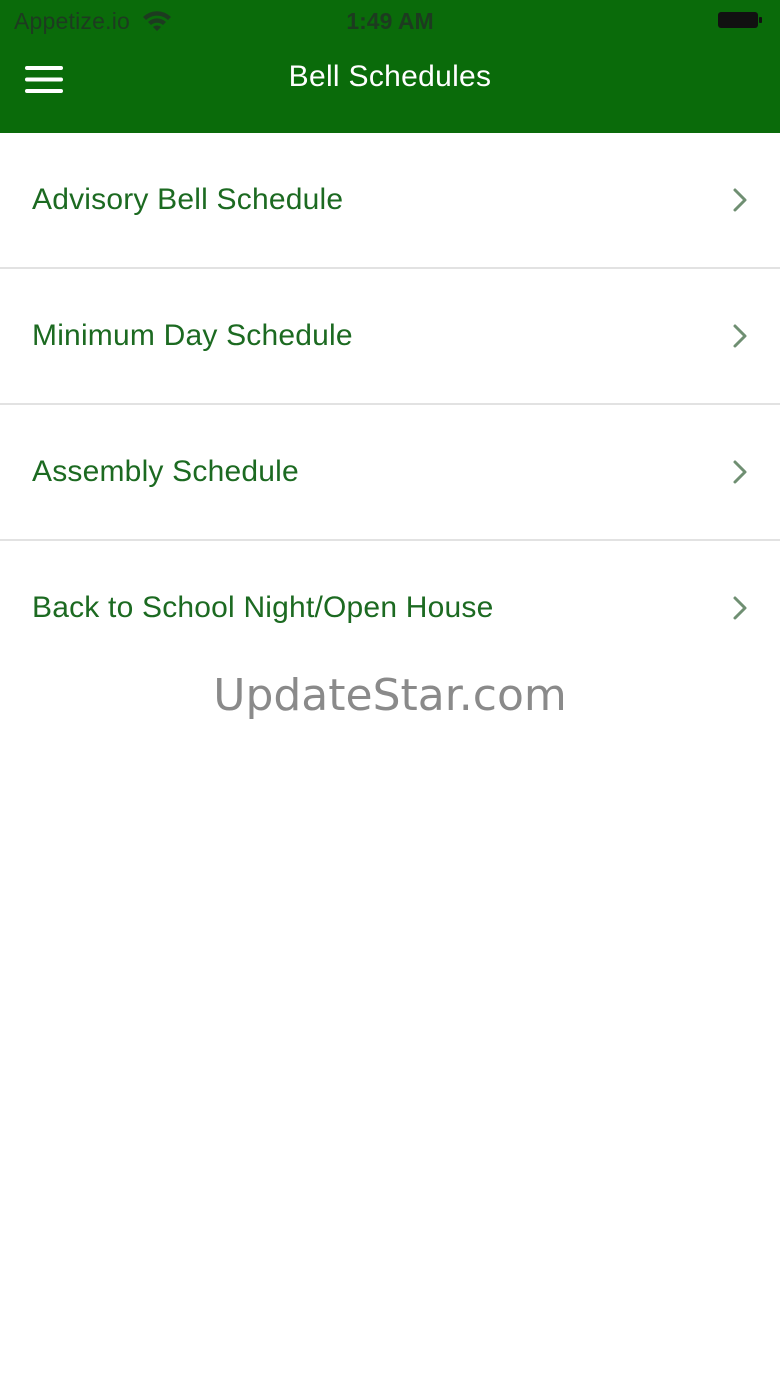 This screenshot has height=1387, width=780. What do you see at coordinates (390, 201) in the screenshot?
I see `list-item-advisory-bell-schedule: Advisory Bell Schedule` at bounding box center [390, 201].